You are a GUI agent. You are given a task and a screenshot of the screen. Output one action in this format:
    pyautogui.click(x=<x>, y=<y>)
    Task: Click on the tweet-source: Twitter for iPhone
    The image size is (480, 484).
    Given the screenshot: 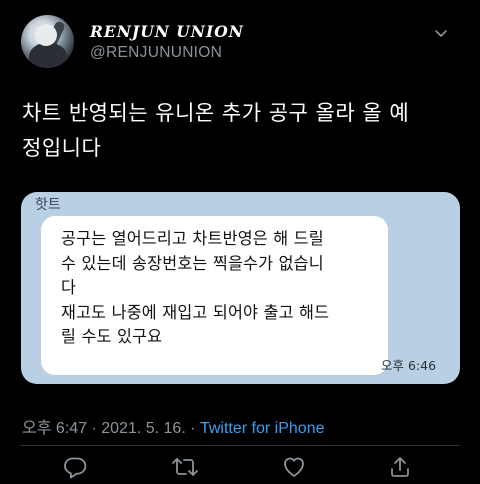 What is the action you would take?
    pyautogui.click(x=262, y=428)
    